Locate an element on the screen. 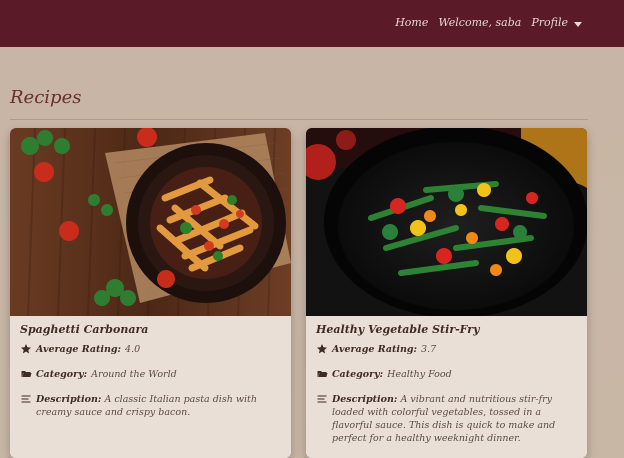 This screenshot has height=458, width=624. rating-value: 4.0 is located at coordinates (133, 349).